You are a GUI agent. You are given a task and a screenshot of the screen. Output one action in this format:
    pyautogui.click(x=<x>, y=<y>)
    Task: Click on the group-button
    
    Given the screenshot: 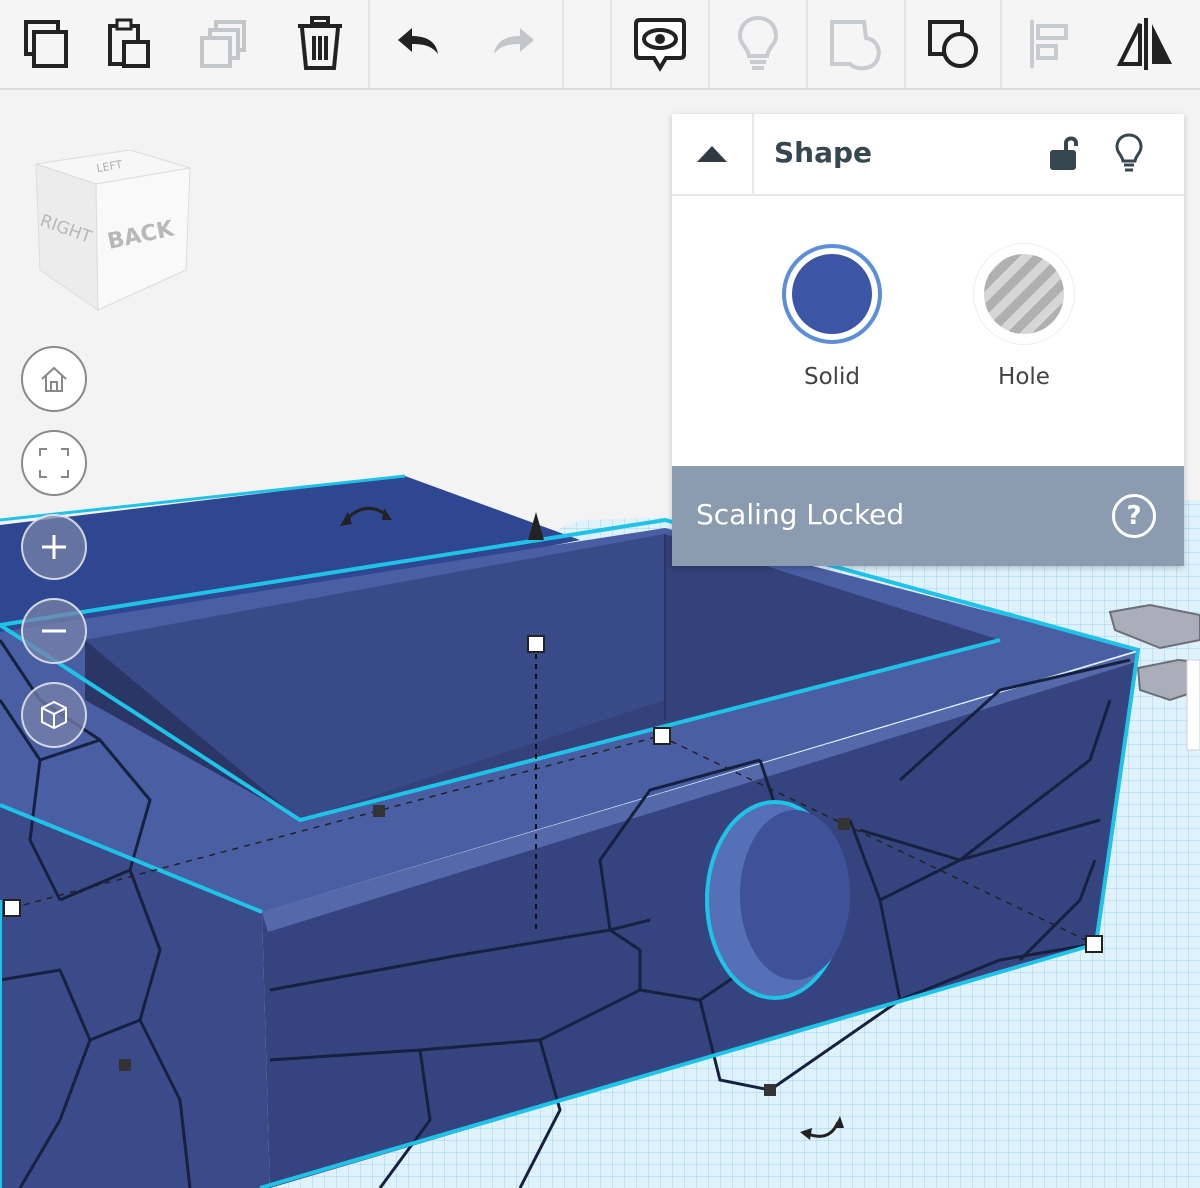 What is the action you would take?
    pyautogui.click(x=856, y=44)
    